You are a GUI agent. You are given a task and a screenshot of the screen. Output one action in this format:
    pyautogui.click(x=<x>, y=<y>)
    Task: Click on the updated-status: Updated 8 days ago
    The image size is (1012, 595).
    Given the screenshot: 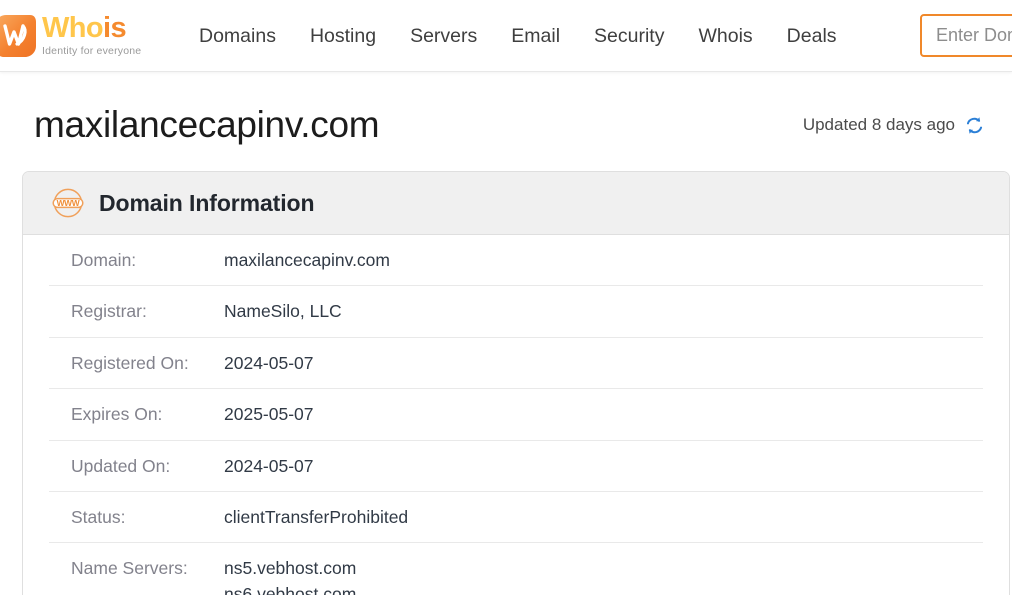 What is the action you would take?
    pyautogui.click(x=894, y=125)
    